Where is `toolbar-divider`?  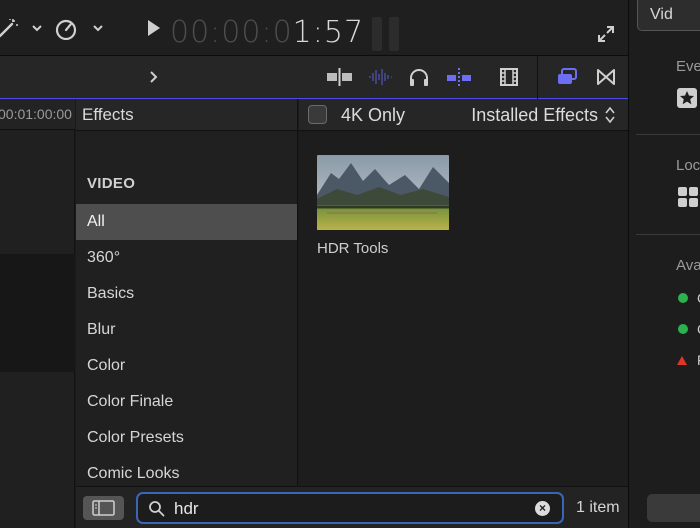 toolbar-divider is located at coordinates (537, 77).